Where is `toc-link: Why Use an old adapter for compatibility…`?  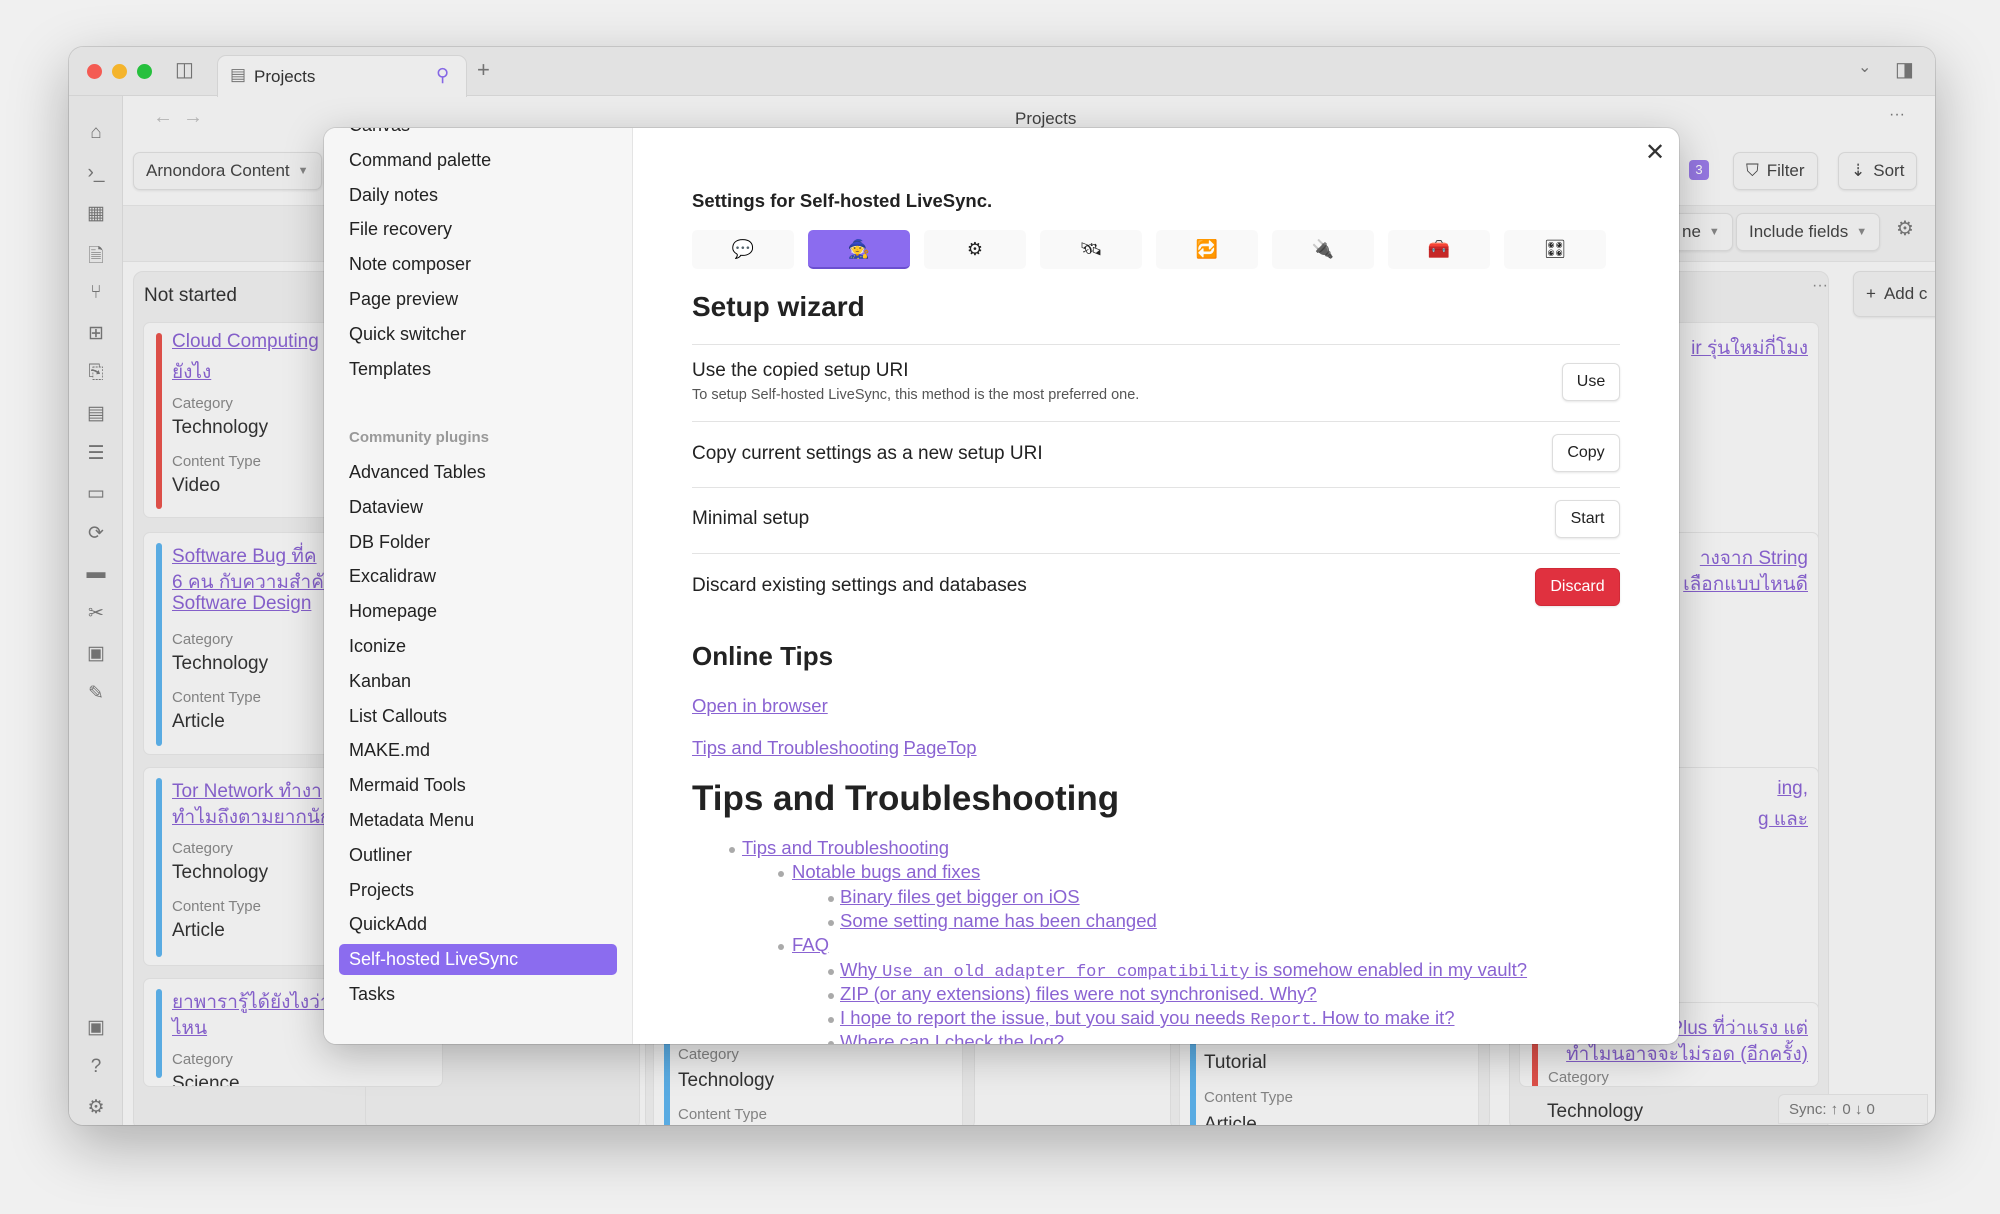
toc-link: Why Use an old adapter for compatibility… is located at coordinates (1183, 970).